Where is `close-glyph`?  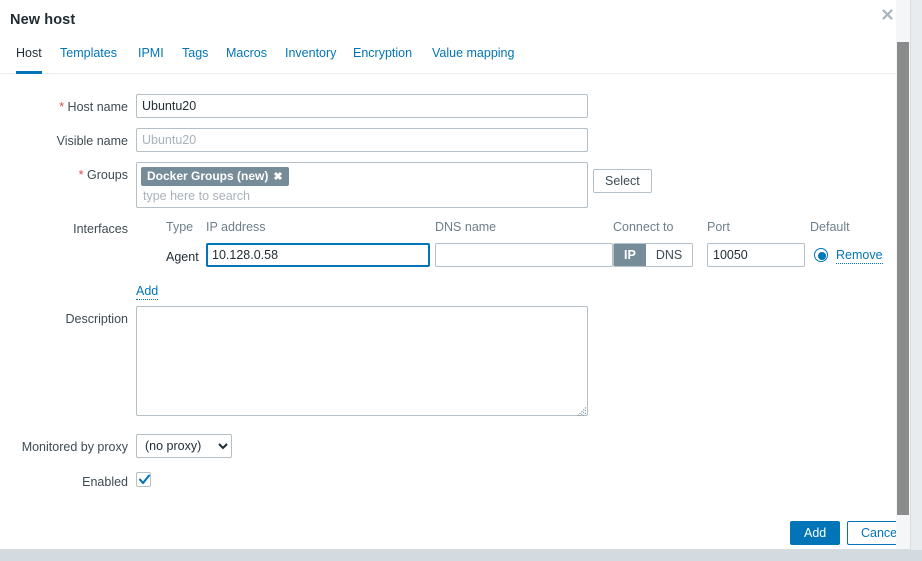 close-glyph is located at coordinates (887, 14).